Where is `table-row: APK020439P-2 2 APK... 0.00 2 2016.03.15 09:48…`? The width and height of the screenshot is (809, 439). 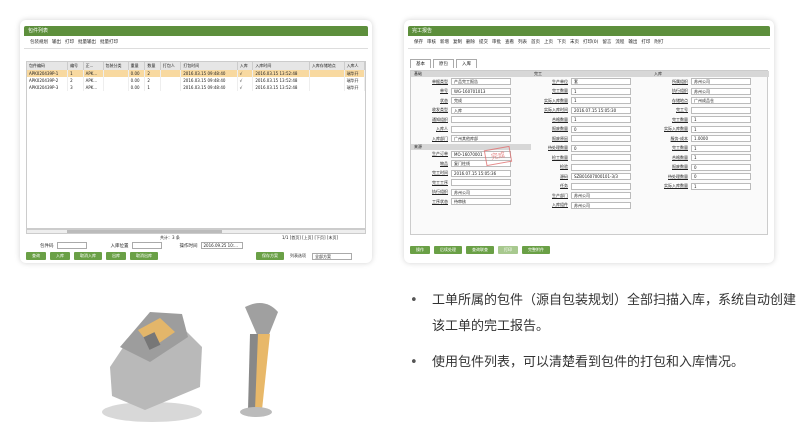 table-row: APK020439P-2 2 APK... 0.00 2 2016.03.15 09:48… is located at coordinates (196, 80).